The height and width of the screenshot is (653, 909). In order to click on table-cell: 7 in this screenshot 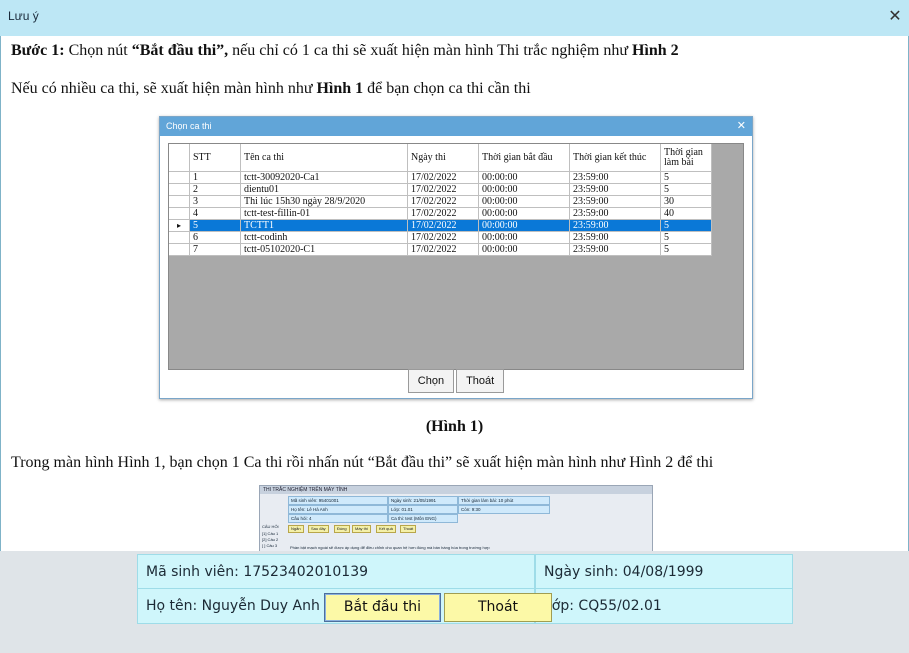, I will do `click(215, 249)`.